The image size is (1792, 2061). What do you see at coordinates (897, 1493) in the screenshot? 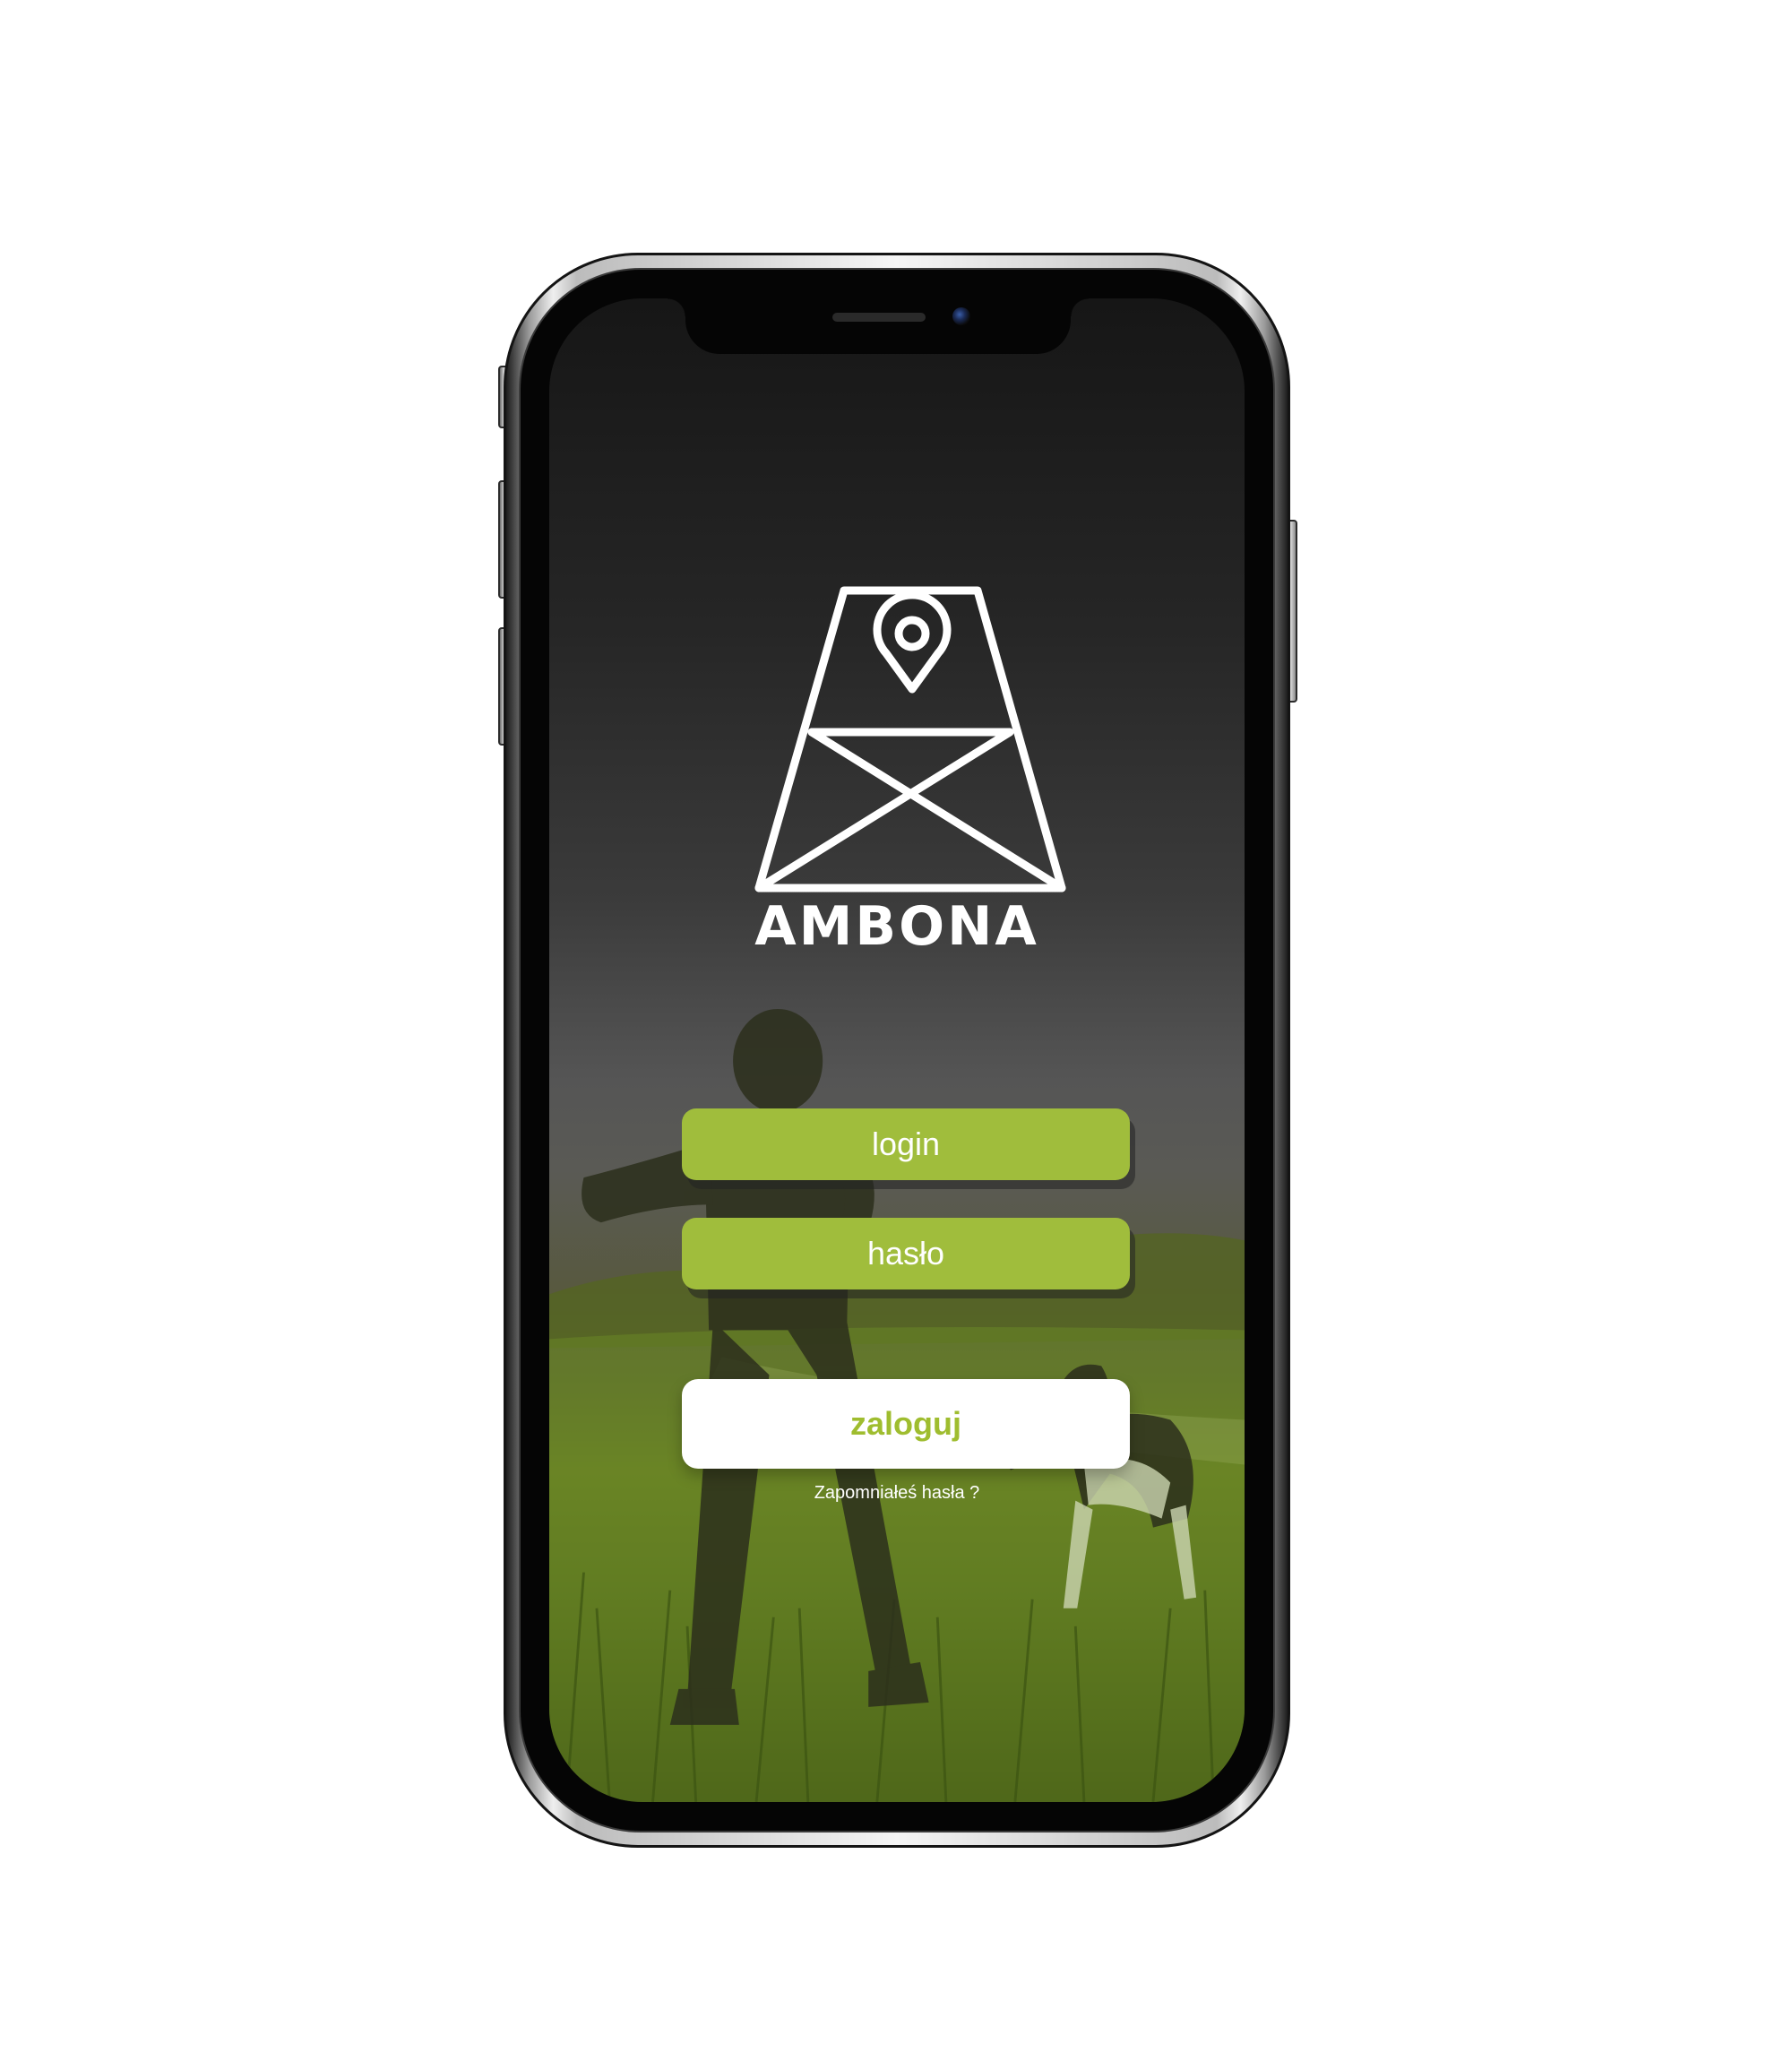
I see `forgot-password-link: Zapomniałeś hasła ?` at bounding box center [897, 1493].